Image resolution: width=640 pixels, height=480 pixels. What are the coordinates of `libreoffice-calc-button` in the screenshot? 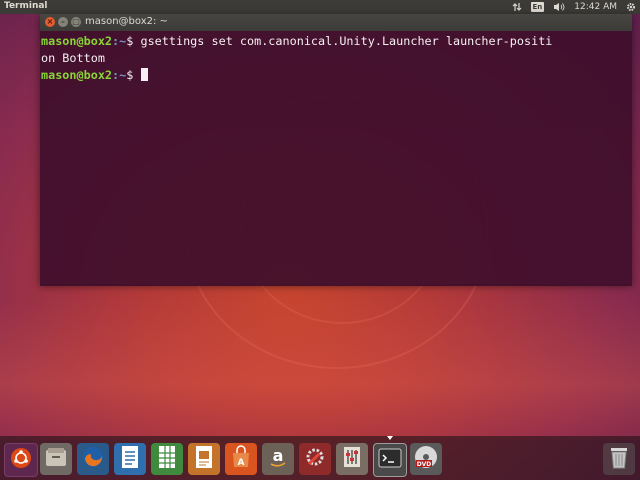 It's located at (167, 459).